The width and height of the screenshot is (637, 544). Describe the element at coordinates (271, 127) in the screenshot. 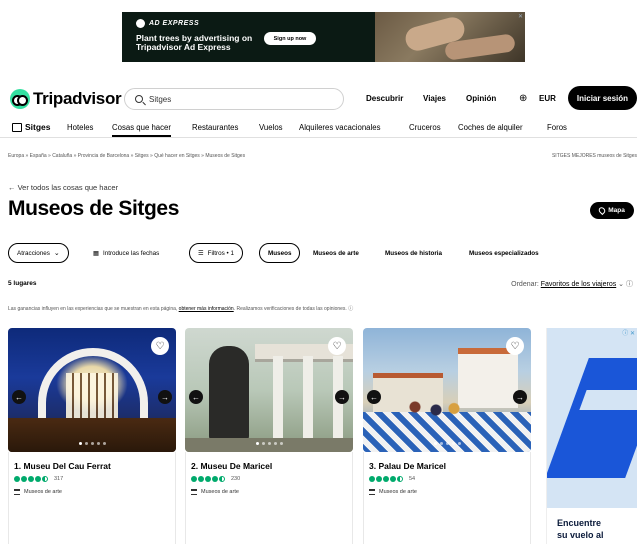

I see `nav-vuelos: Vuelos` at that location.